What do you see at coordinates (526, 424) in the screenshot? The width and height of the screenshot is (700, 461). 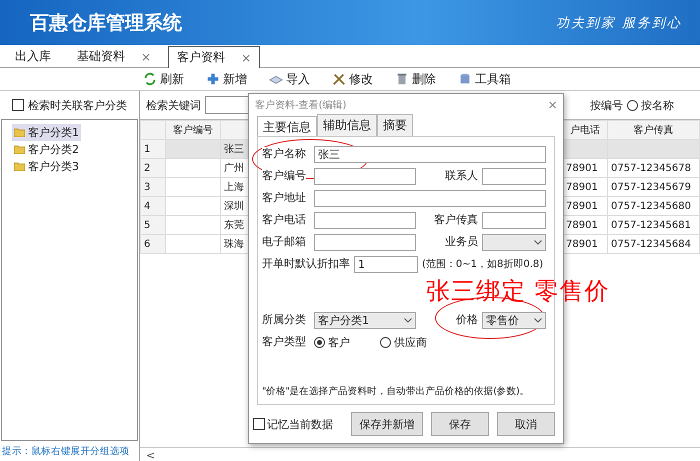 I see `dialog-button: 取消` at bounding box center [526, 424].